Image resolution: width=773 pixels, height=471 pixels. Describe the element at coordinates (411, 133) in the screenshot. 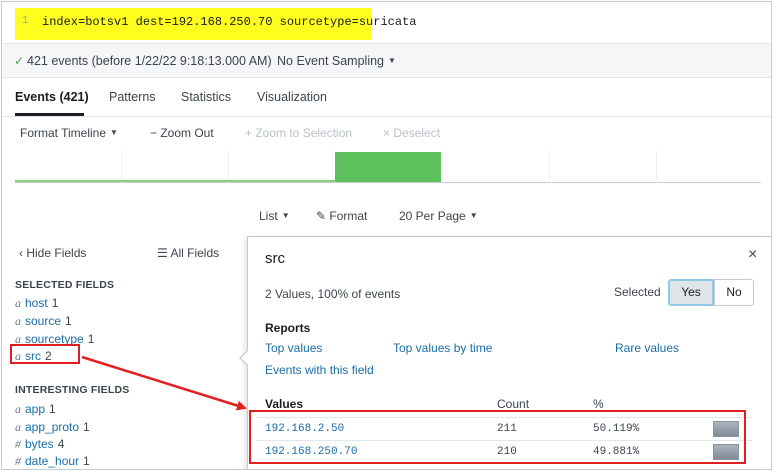

I see `deselect-button: × Deselect` at that location.